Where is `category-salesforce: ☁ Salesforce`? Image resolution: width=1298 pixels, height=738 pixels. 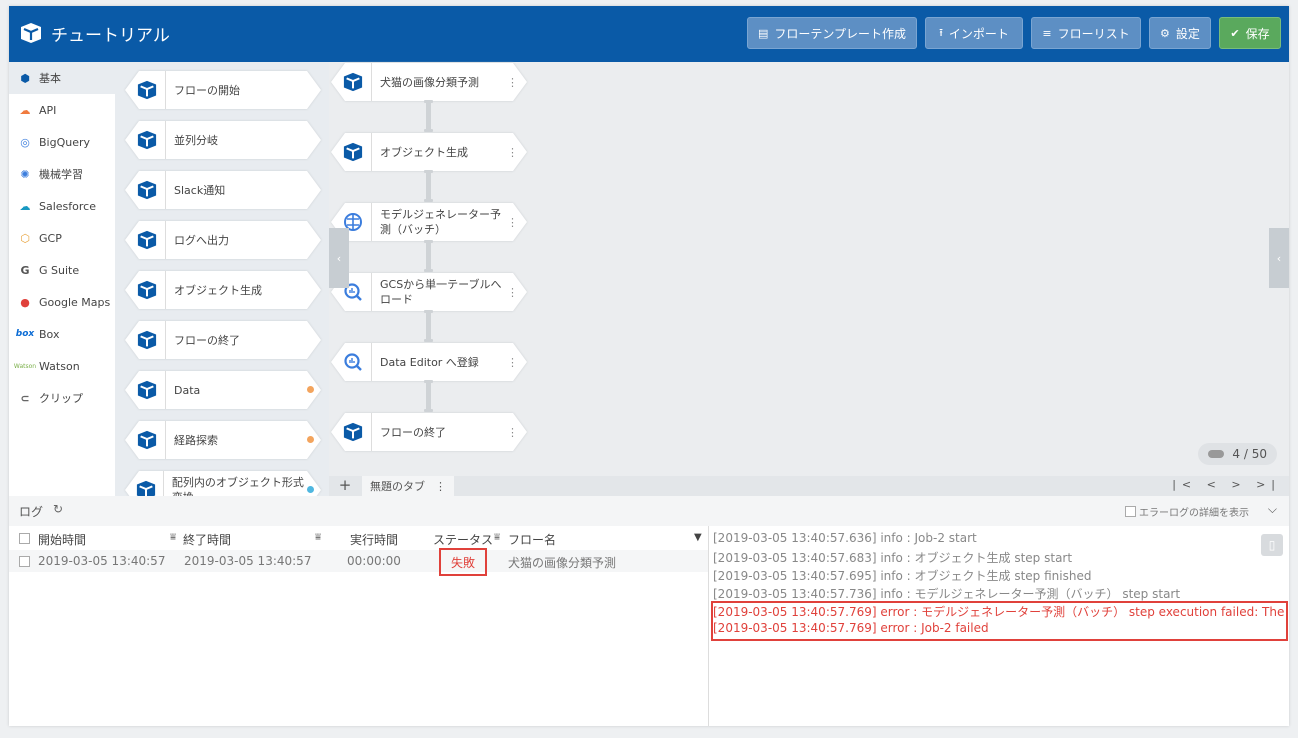 category-salesforce: ☁ Salesforce is located at coordinates (62, 206).